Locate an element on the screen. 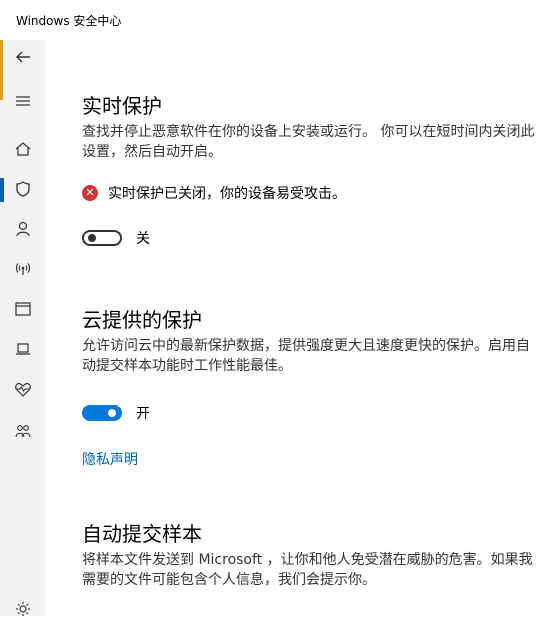 The width and height of the screenshot is (558, 624). realtime-status: ✕ 实时保护已关闭，你的设备易受攻击。 is located at coordinates (214, 193).